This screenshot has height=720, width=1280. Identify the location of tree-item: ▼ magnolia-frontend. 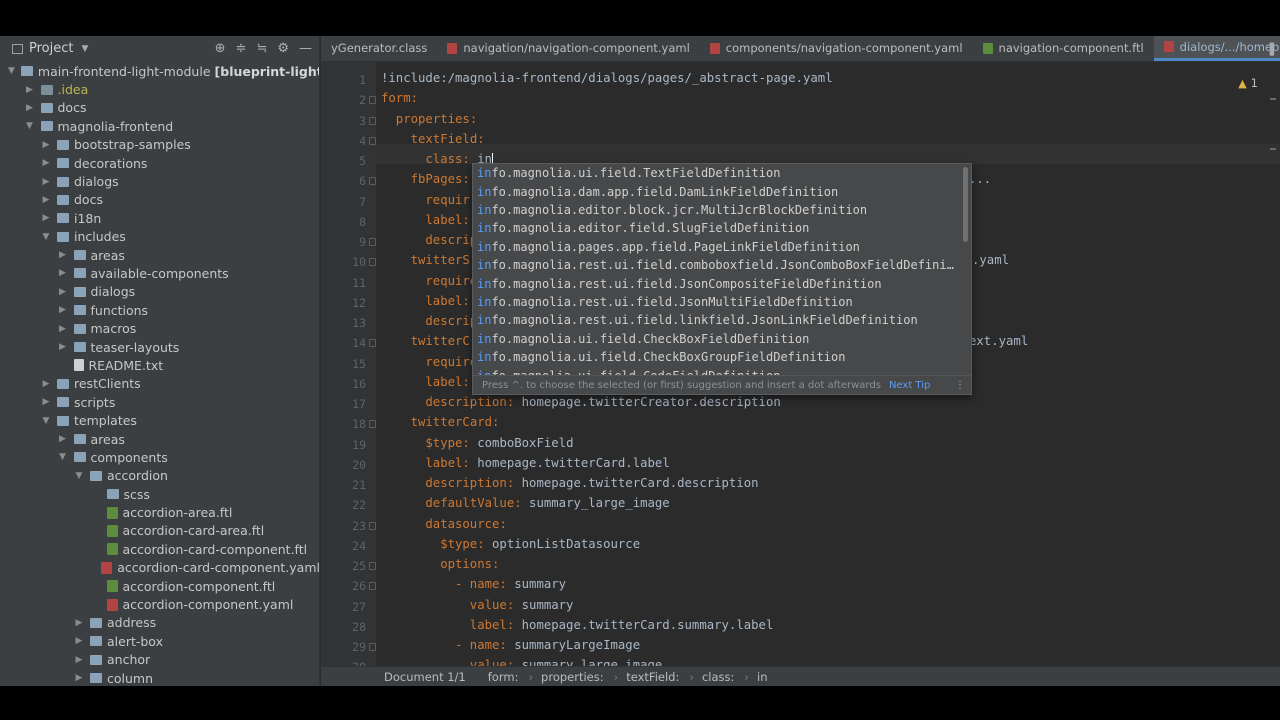
(159, 126).